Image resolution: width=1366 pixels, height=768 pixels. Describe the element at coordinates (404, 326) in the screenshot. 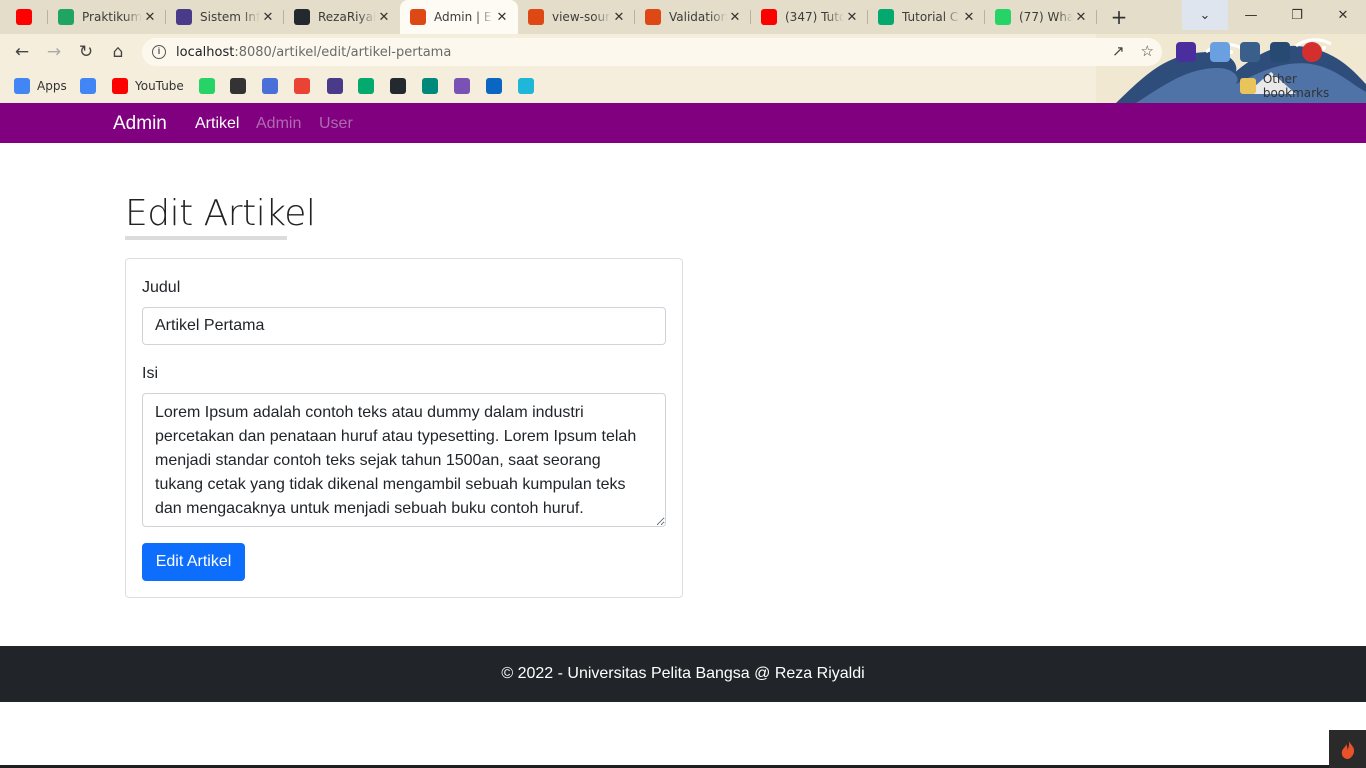

I see `judul-input` at that location.